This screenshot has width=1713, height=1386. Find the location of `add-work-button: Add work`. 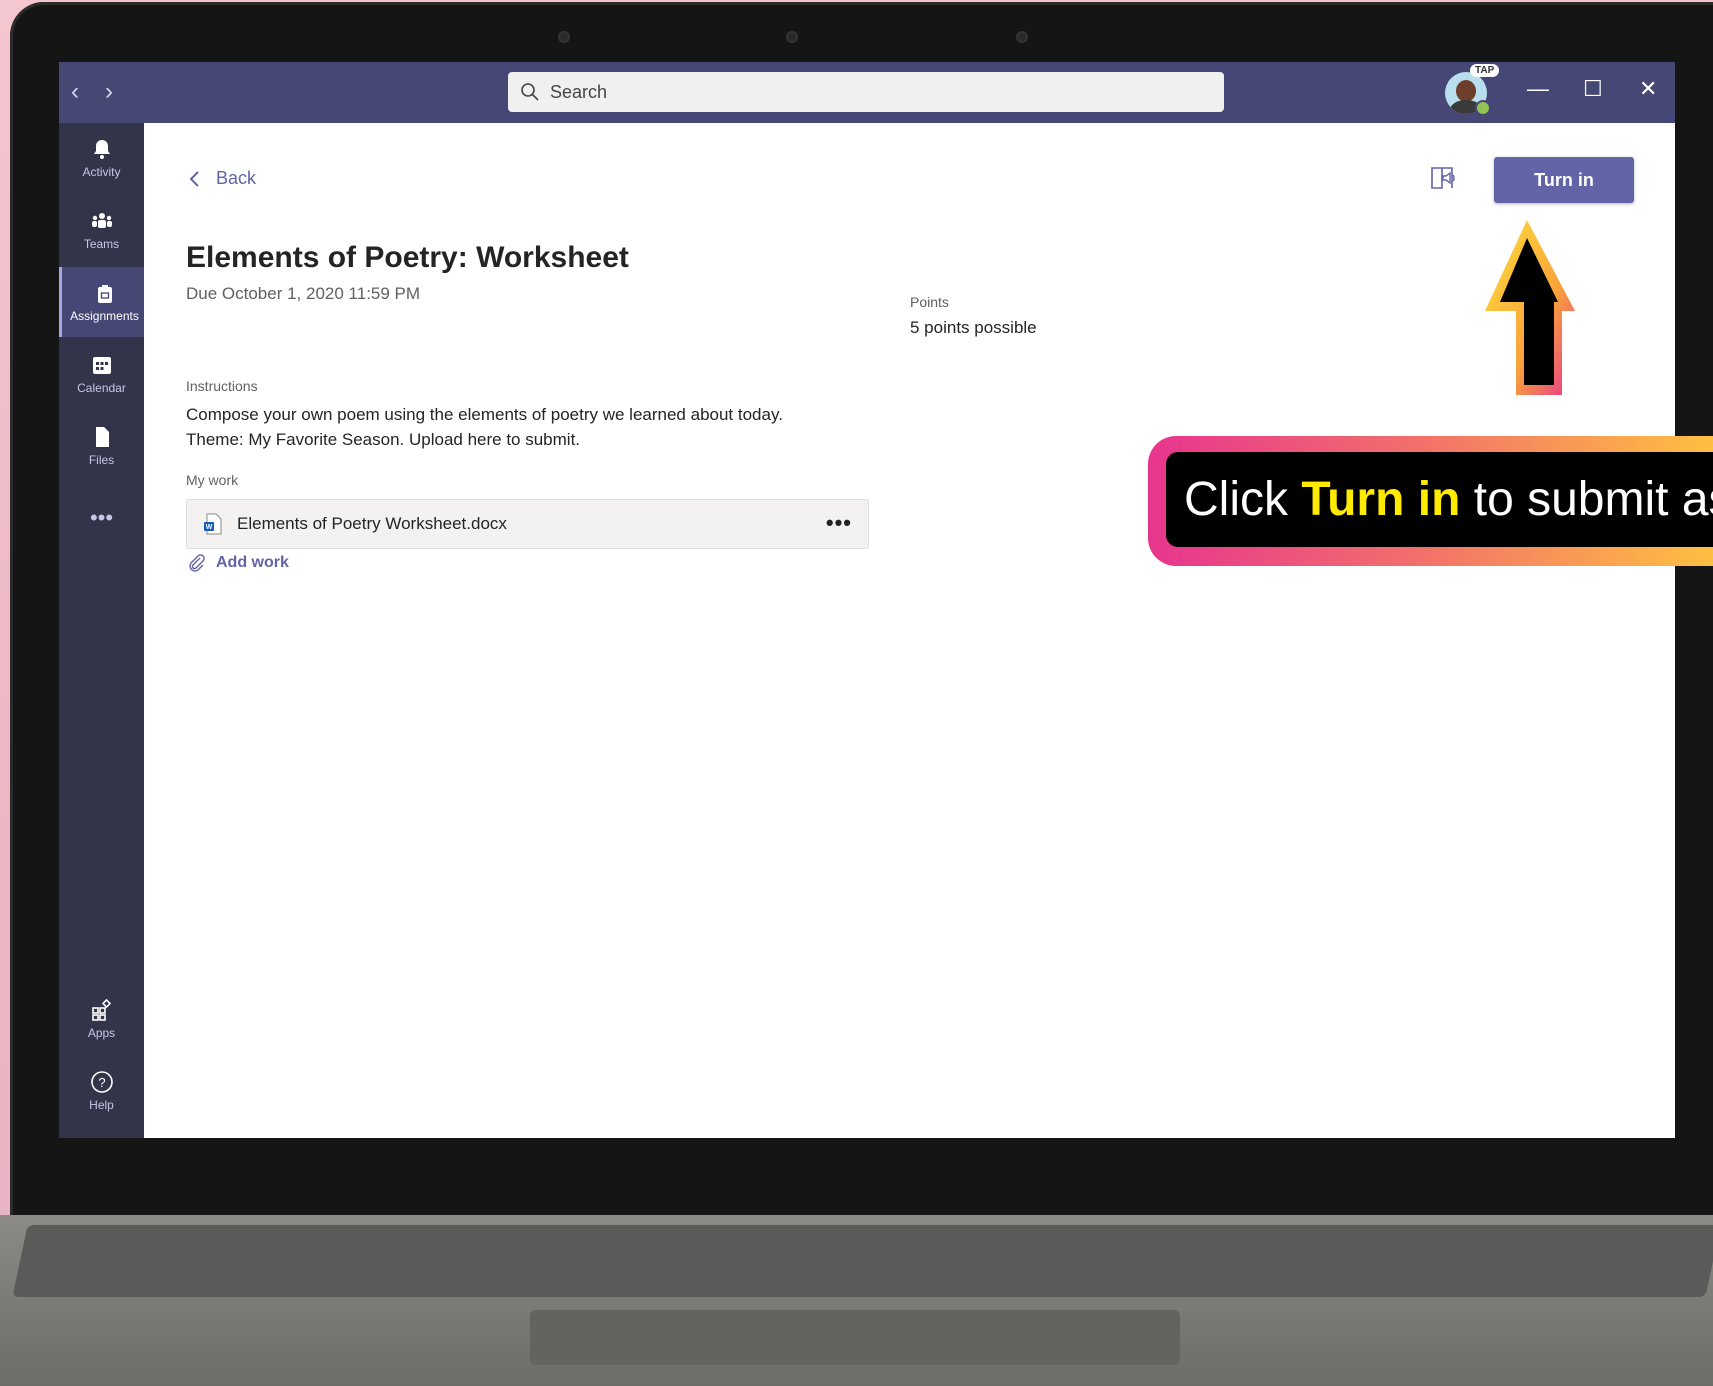

add-work-button: Add work is located at coordinates (237, 563).